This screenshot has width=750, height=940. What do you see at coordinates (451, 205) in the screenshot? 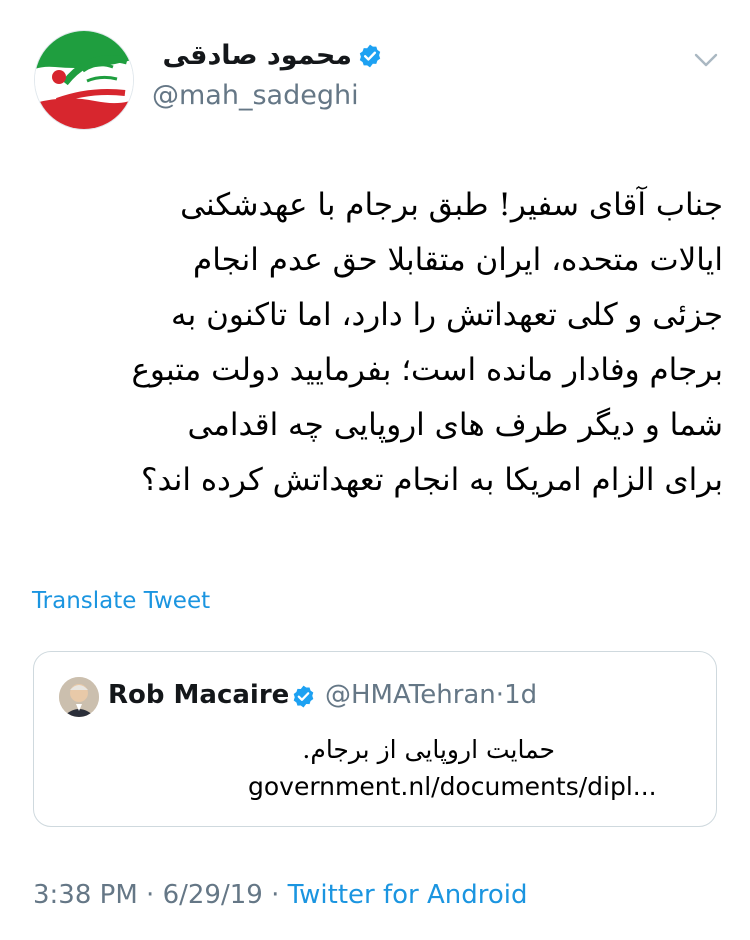
I see `tweet-line: جناب آقای سفیر! طبق برجام با عهدشکنی` at bounding box center [451, 205].